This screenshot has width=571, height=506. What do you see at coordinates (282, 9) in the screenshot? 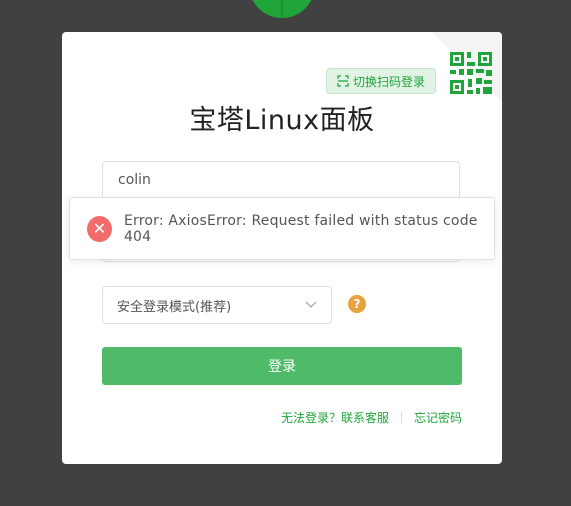
I see `logo-shield` at bounding box center [282, 9].